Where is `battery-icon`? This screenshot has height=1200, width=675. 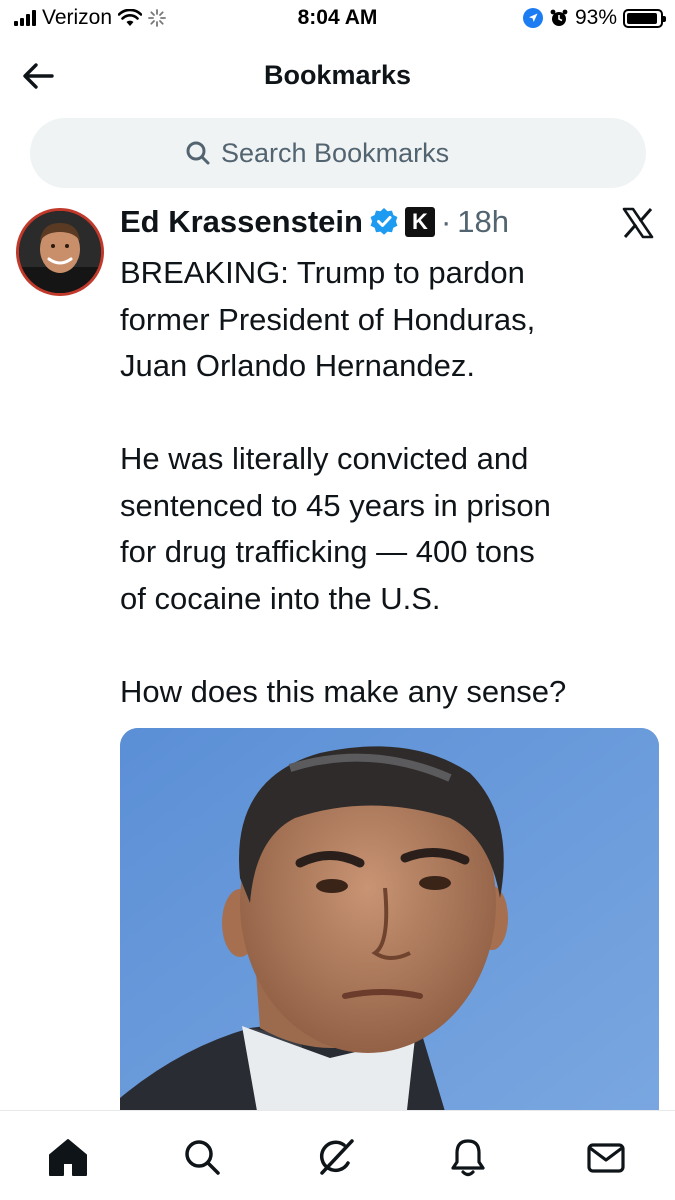 battery-icon is located at coordinates (644, 18).